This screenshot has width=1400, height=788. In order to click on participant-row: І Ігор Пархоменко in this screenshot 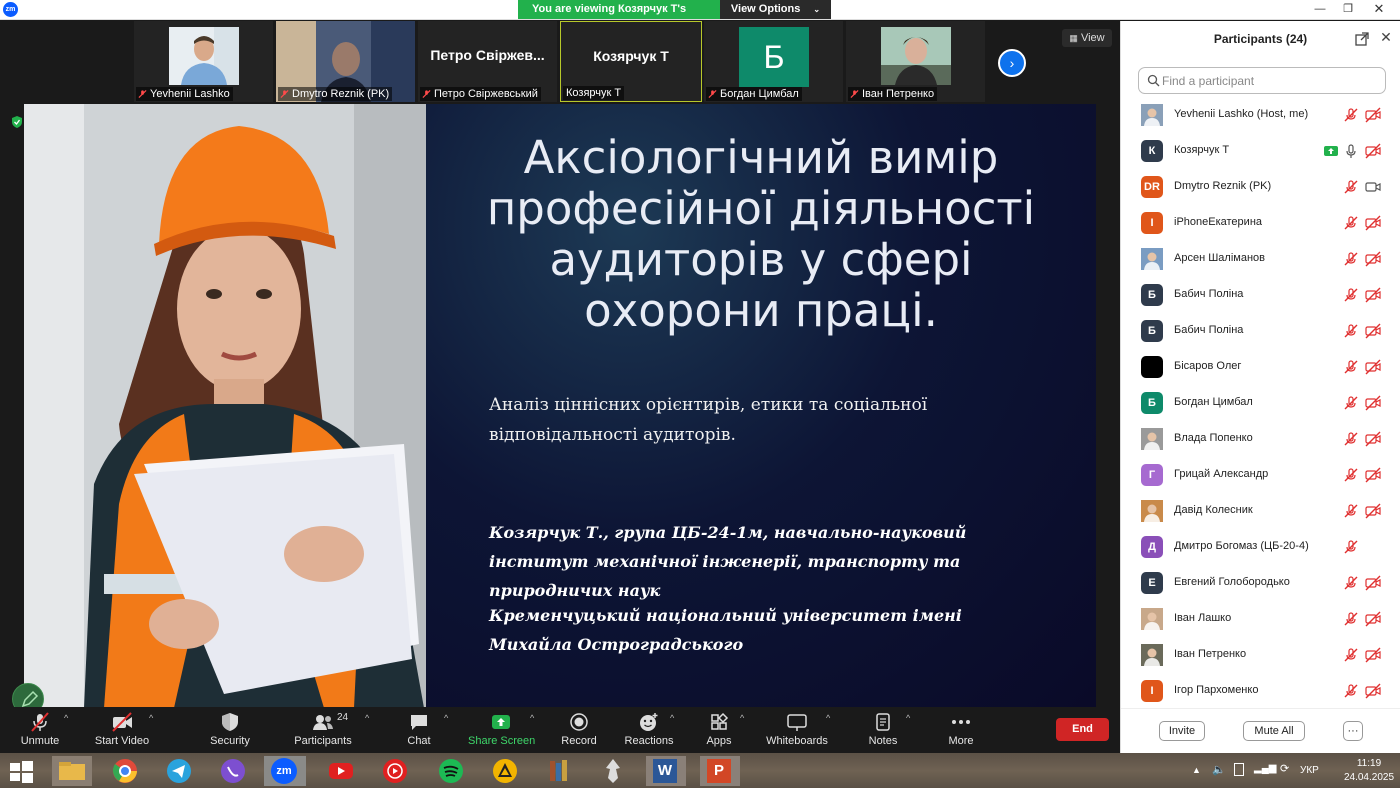, I will do `click(1260, 690)`.